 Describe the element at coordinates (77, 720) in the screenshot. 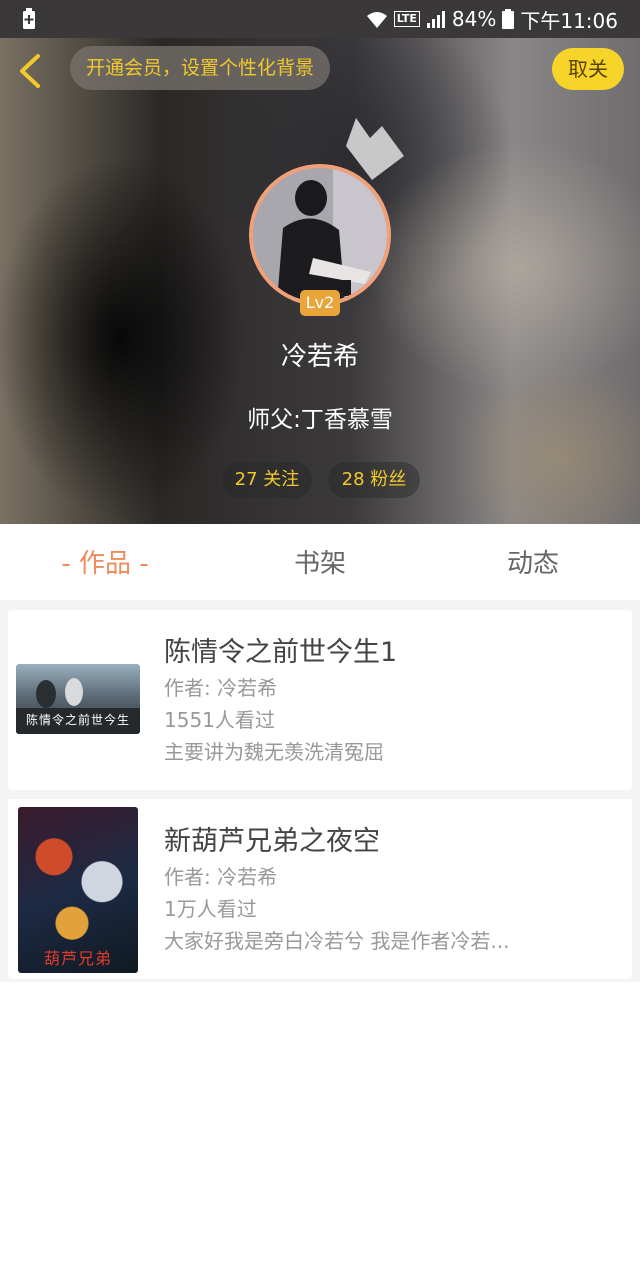

I see `cover-title: 陈情令之前世今生` at that location.